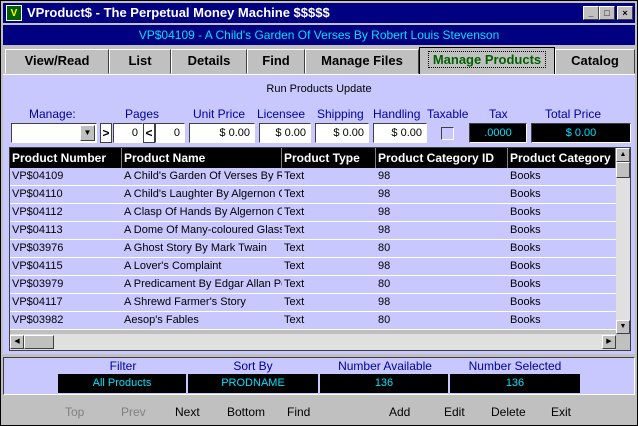 Image resolution: width=638 pixels, height=426 pixels. What do you see at coordinates (591, 13) in the screenshot?
I see `minimize-button: _` at bounding box center [591, 13].